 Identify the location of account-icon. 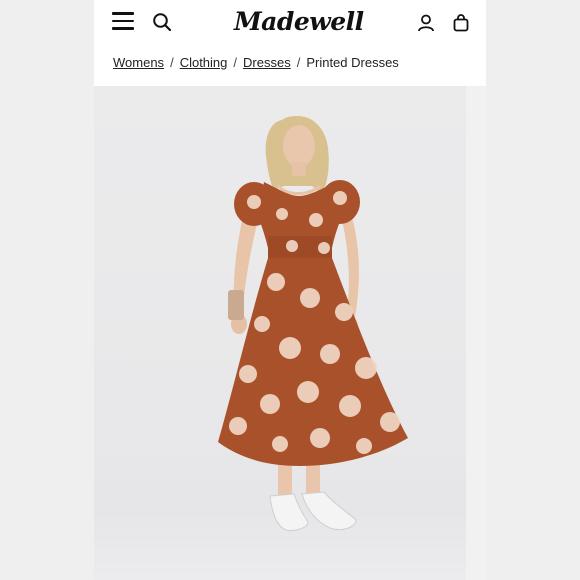
(426, 23).